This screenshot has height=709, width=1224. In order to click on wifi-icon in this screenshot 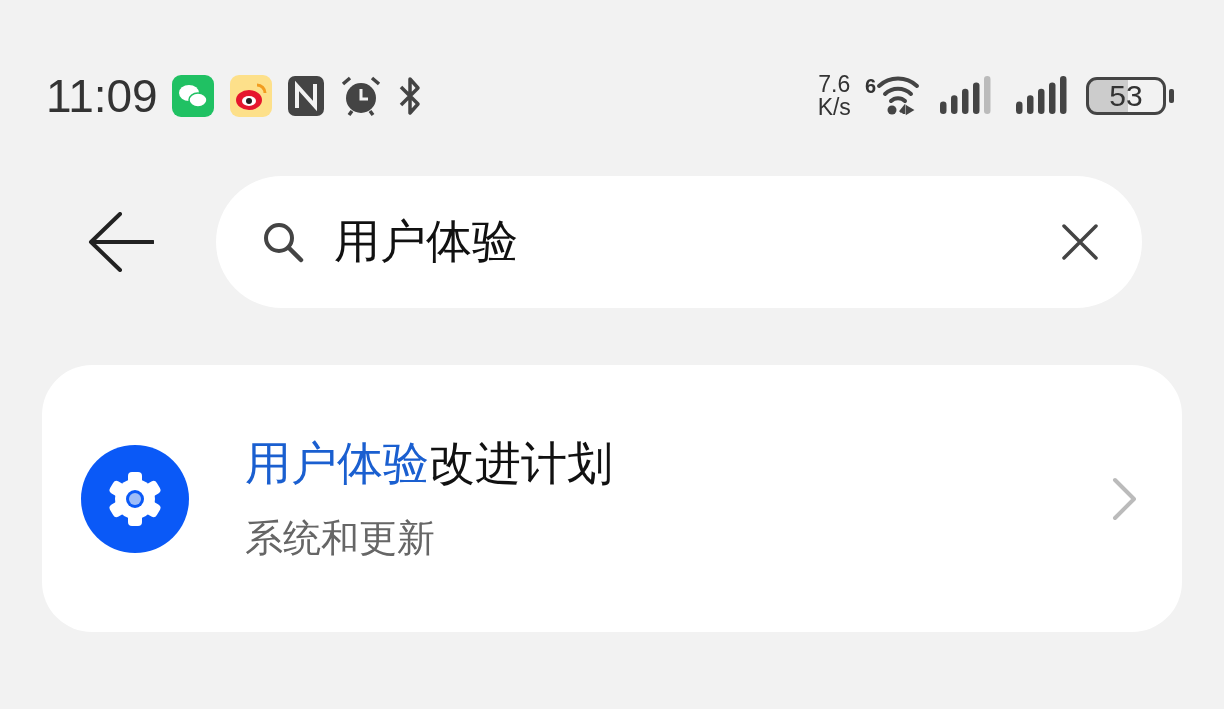, I will do `click(898, 96)`.